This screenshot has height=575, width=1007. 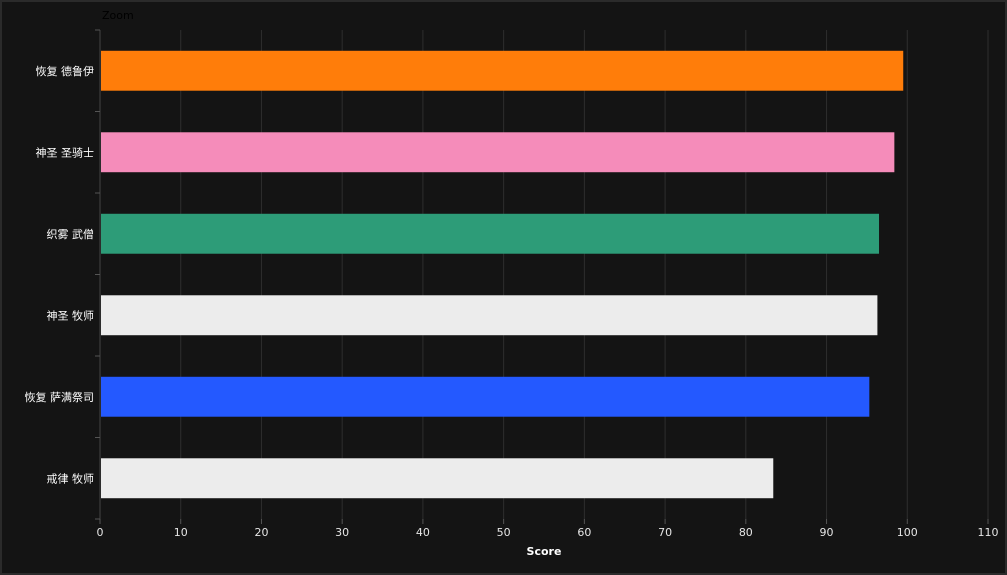 What do you see at coordinates (746, 532) in the screenshot?
I see `x-tick-label: 80` at bounding box center [746, 532].